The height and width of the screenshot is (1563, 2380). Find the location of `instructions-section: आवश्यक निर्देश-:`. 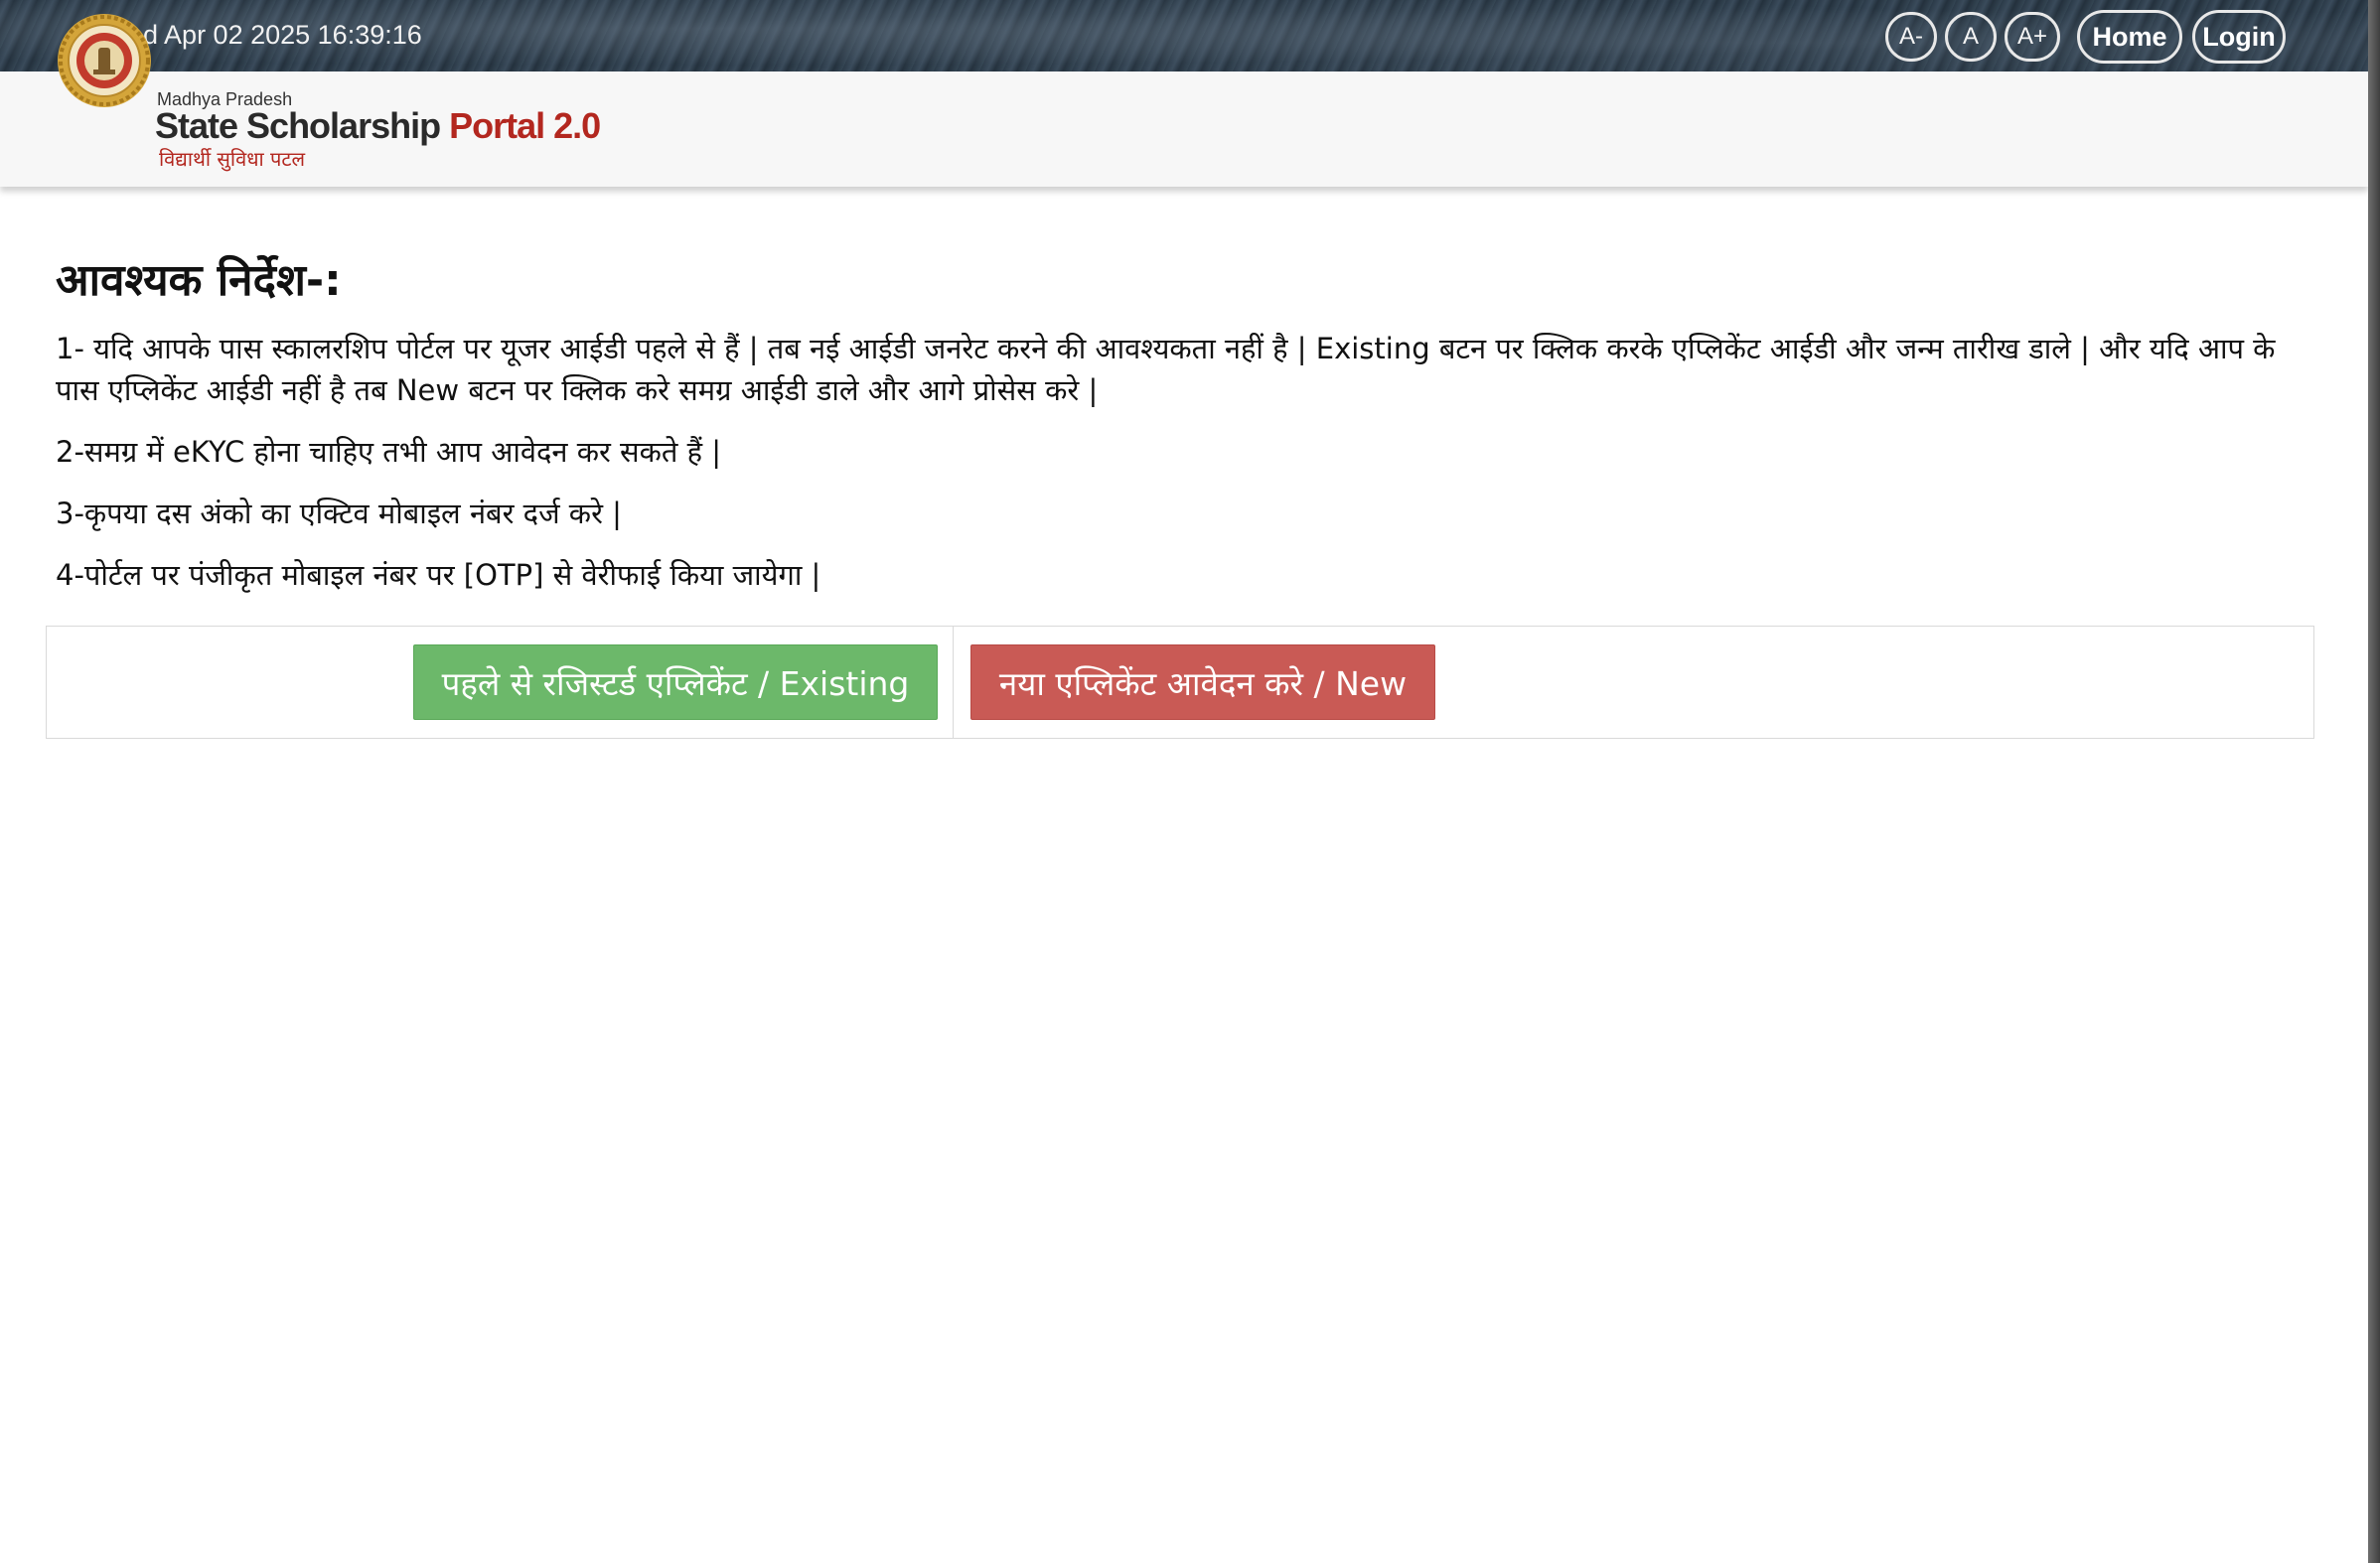

instructions-section: आवश्यक निर्देश-: is located at coordinates (1188, 278).